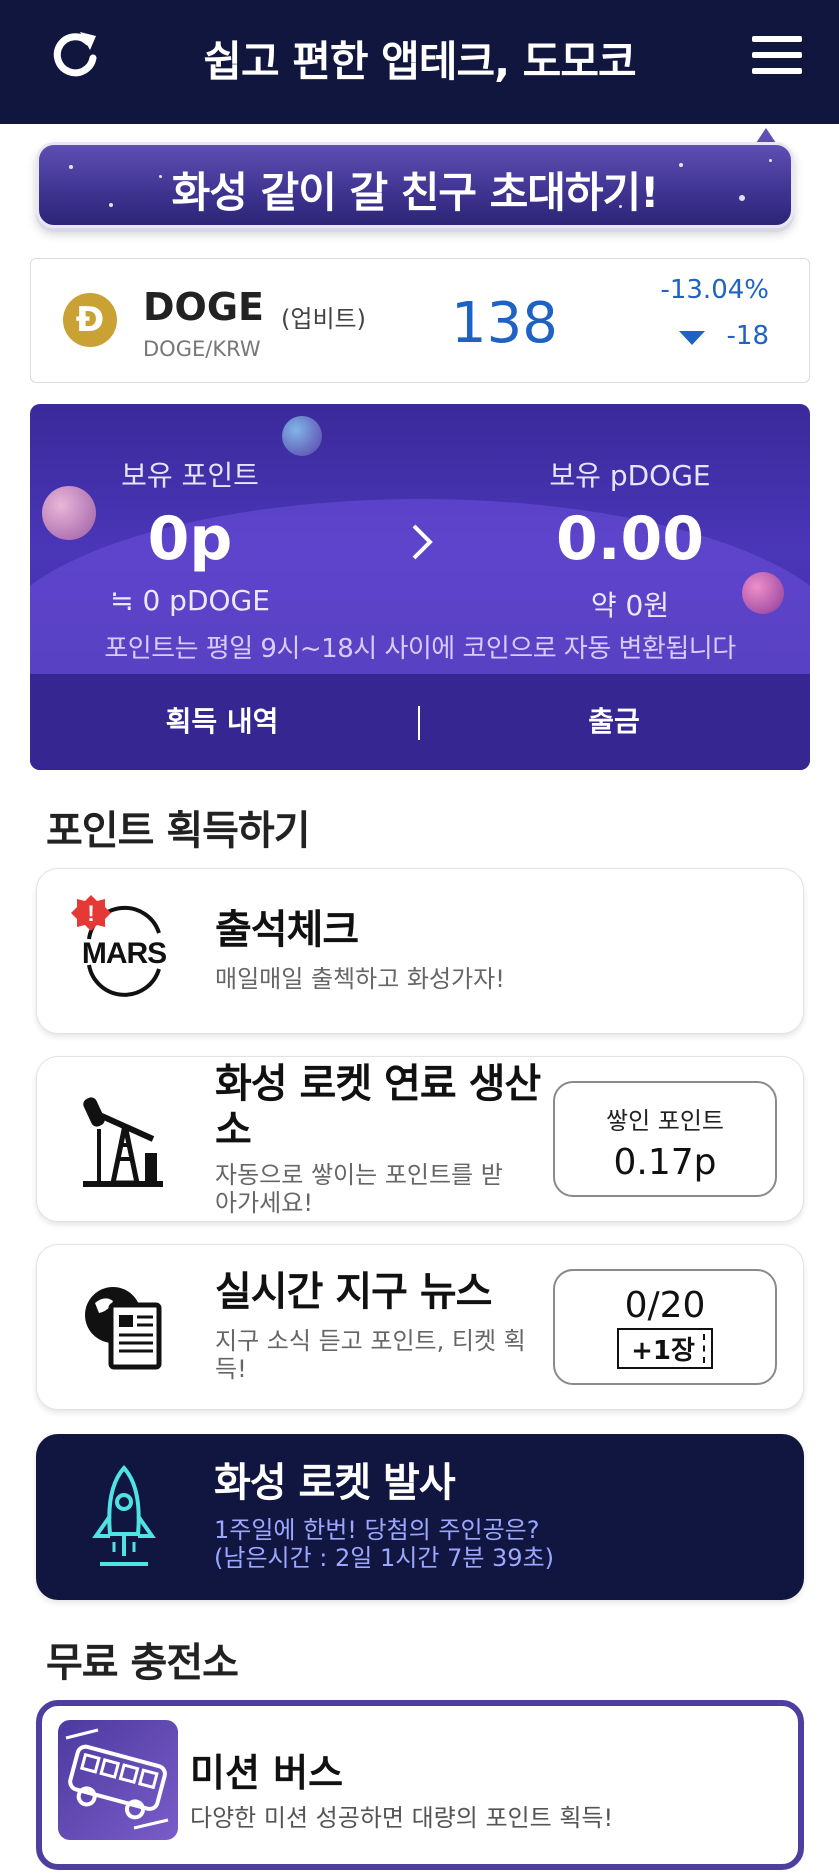 The height and width of the screenshot is (1875, 839). Describe the element at coordinates (504, 323) in the screenshot. I see `coin-price: 138` at that location.